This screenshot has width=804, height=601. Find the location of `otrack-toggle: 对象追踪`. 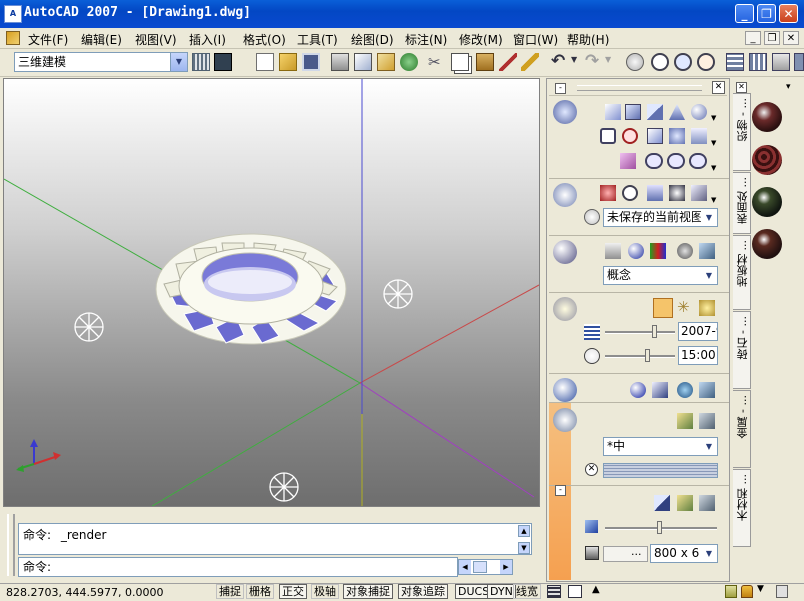

otrack-toggle: 对象追踪 is located at coordinates (423, 591).